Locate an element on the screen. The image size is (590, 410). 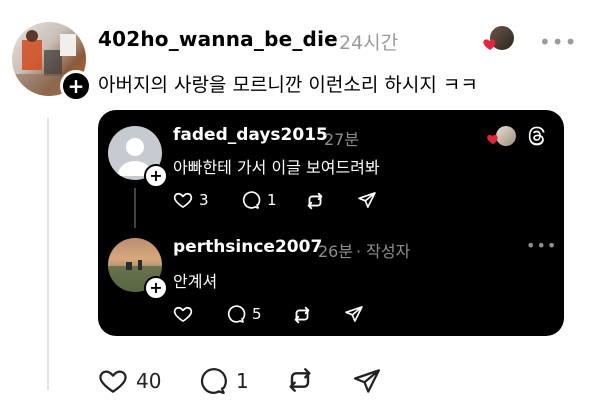
reply-text: 안계셔 is located at coordinates (195, 281).